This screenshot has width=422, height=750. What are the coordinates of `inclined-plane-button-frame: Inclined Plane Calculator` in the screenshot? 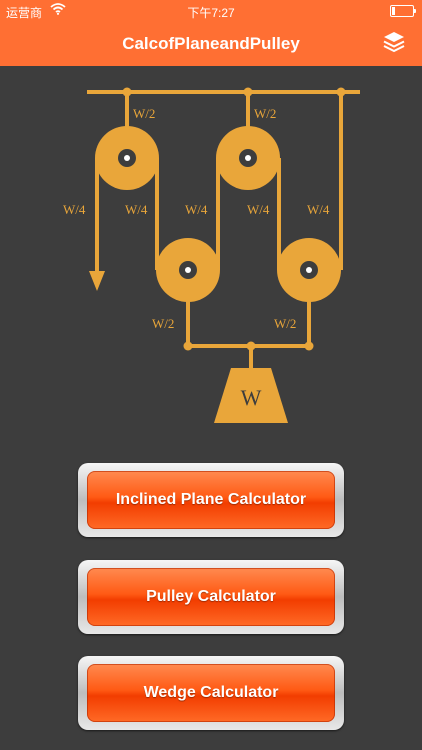 It's located at (211, 500).